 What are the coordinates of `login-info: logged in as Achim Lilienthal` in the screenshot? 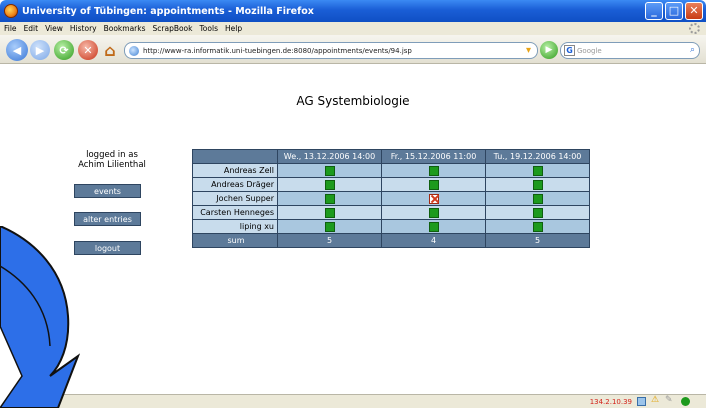 It's located at (112, 160).